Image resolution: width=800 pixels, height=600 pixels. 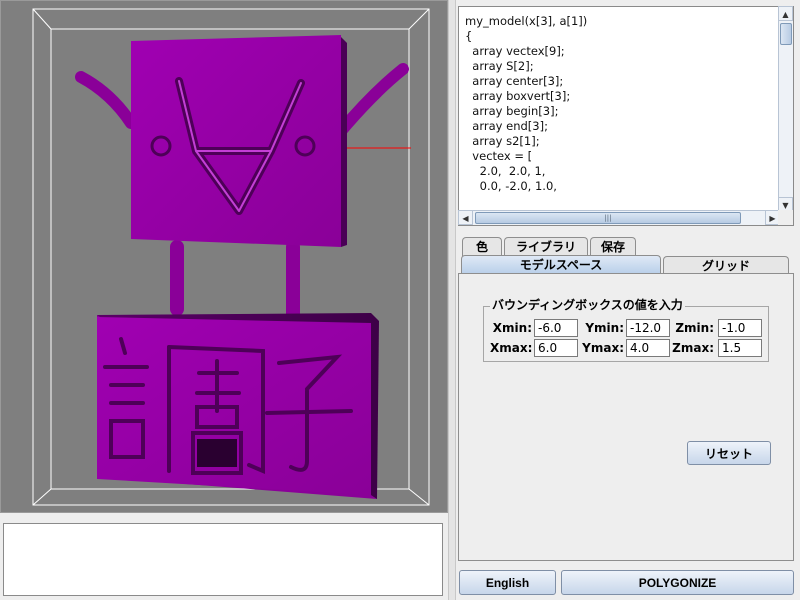 What do you see at coordinates (603, 348) in the screenshot?
I see `ymax-label: Ymax:` at bounding box center [603, 348].